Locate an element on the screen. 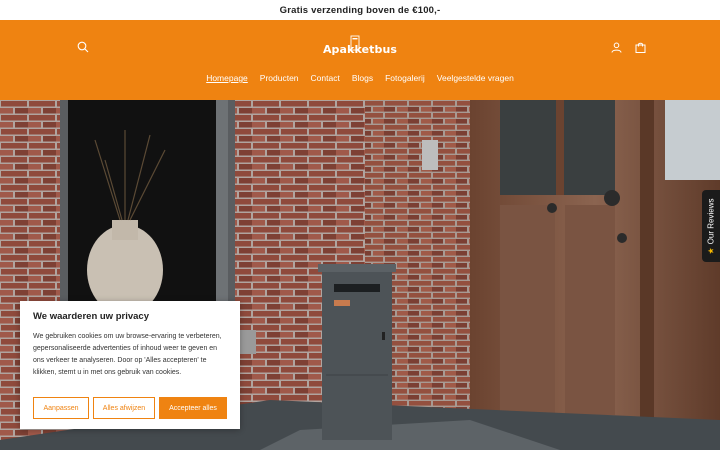  logo-text: Apakketbus is located at coordinates (360, 49).